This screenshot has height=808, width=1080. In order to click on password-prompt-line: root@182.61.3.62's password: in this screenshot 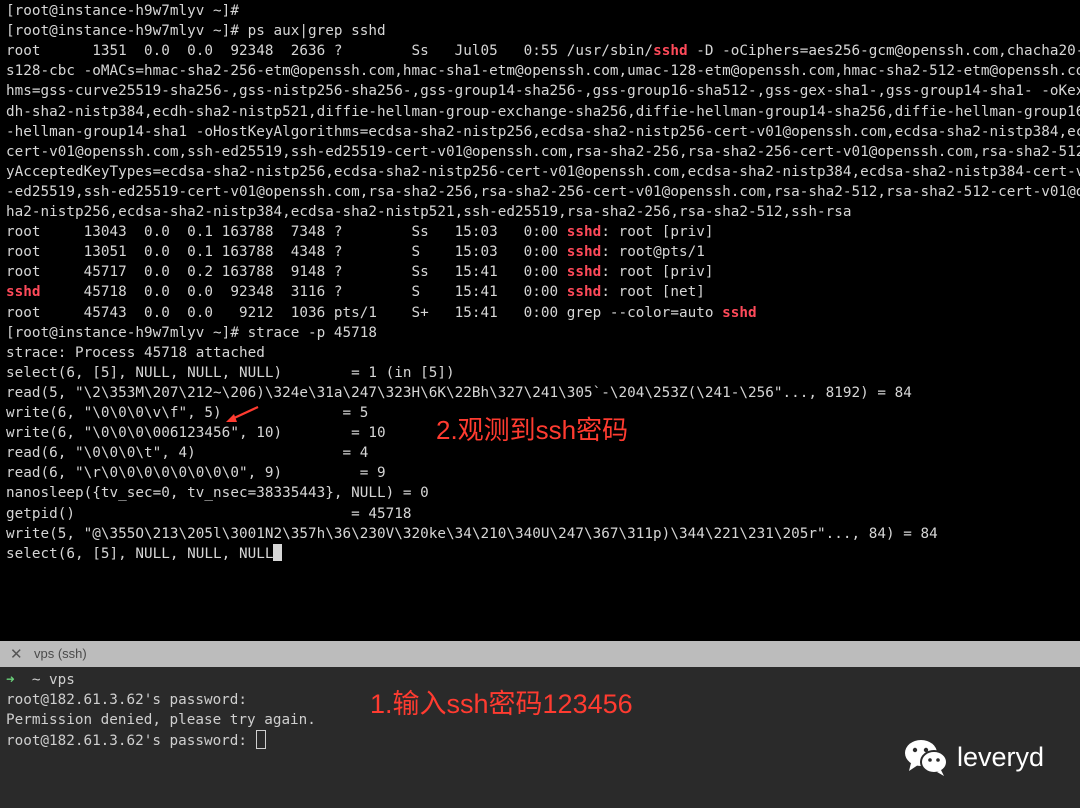, I will do `click(127, 700)`.